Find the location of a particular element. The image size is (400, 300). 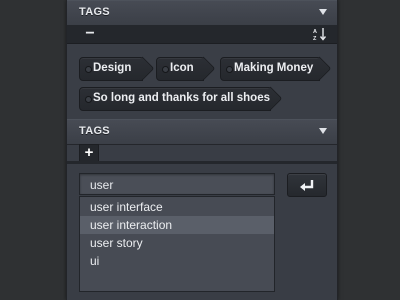

tags-toolbar: − A Z is located at coordinates (202, 34).